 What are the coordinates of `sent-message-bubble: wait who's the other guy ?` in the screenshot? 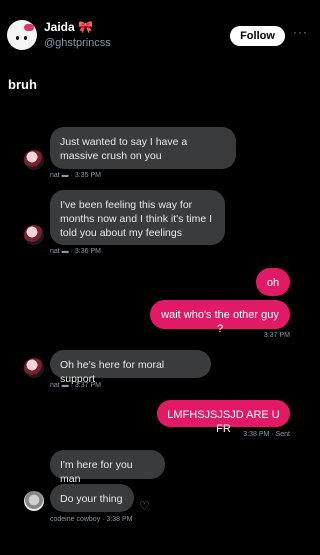 It's located at (220, 317).